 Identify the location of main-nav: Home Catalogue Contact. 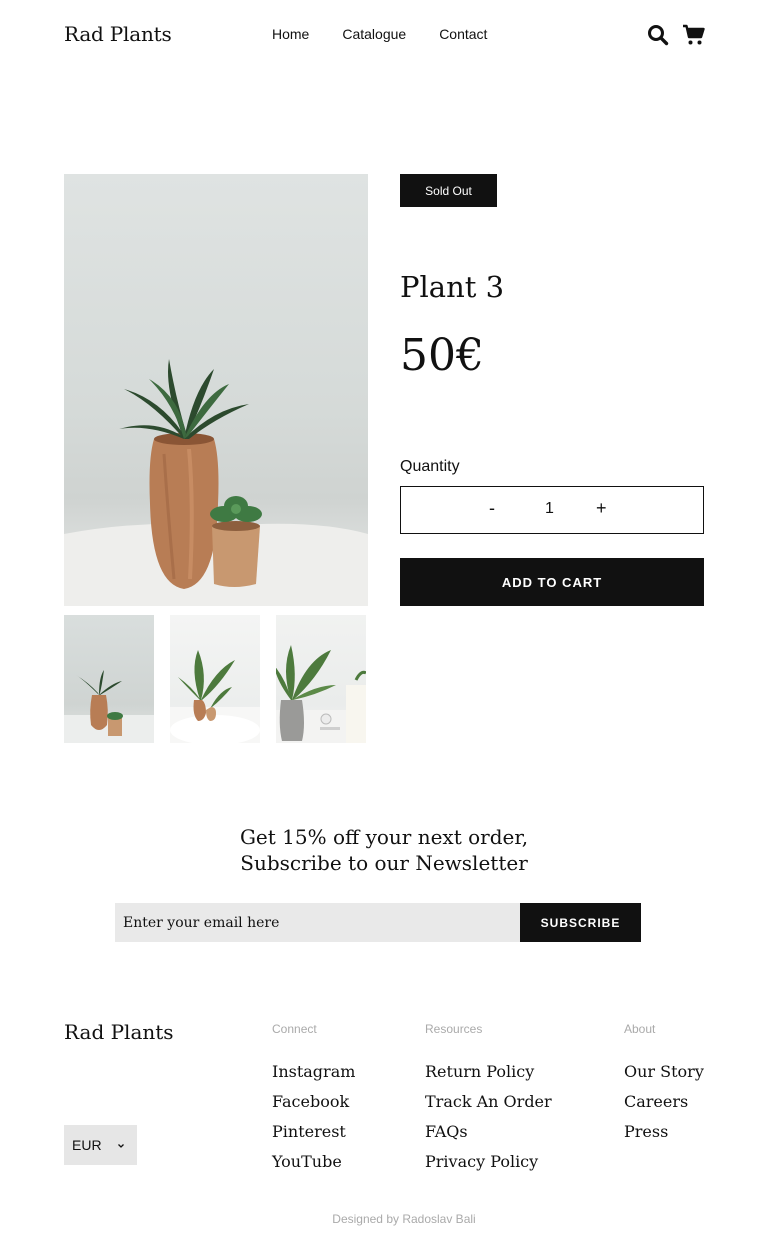
(379, 34).